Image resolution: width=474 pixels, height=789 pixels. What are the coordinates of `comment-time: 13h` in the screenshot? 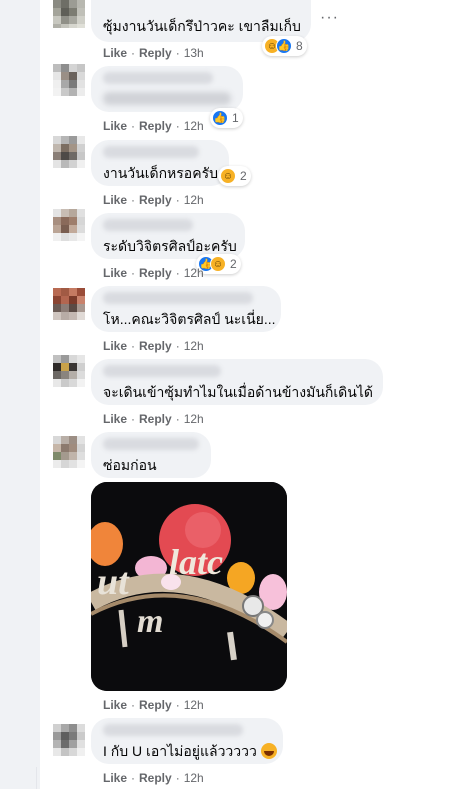 It's located at (194, 53).